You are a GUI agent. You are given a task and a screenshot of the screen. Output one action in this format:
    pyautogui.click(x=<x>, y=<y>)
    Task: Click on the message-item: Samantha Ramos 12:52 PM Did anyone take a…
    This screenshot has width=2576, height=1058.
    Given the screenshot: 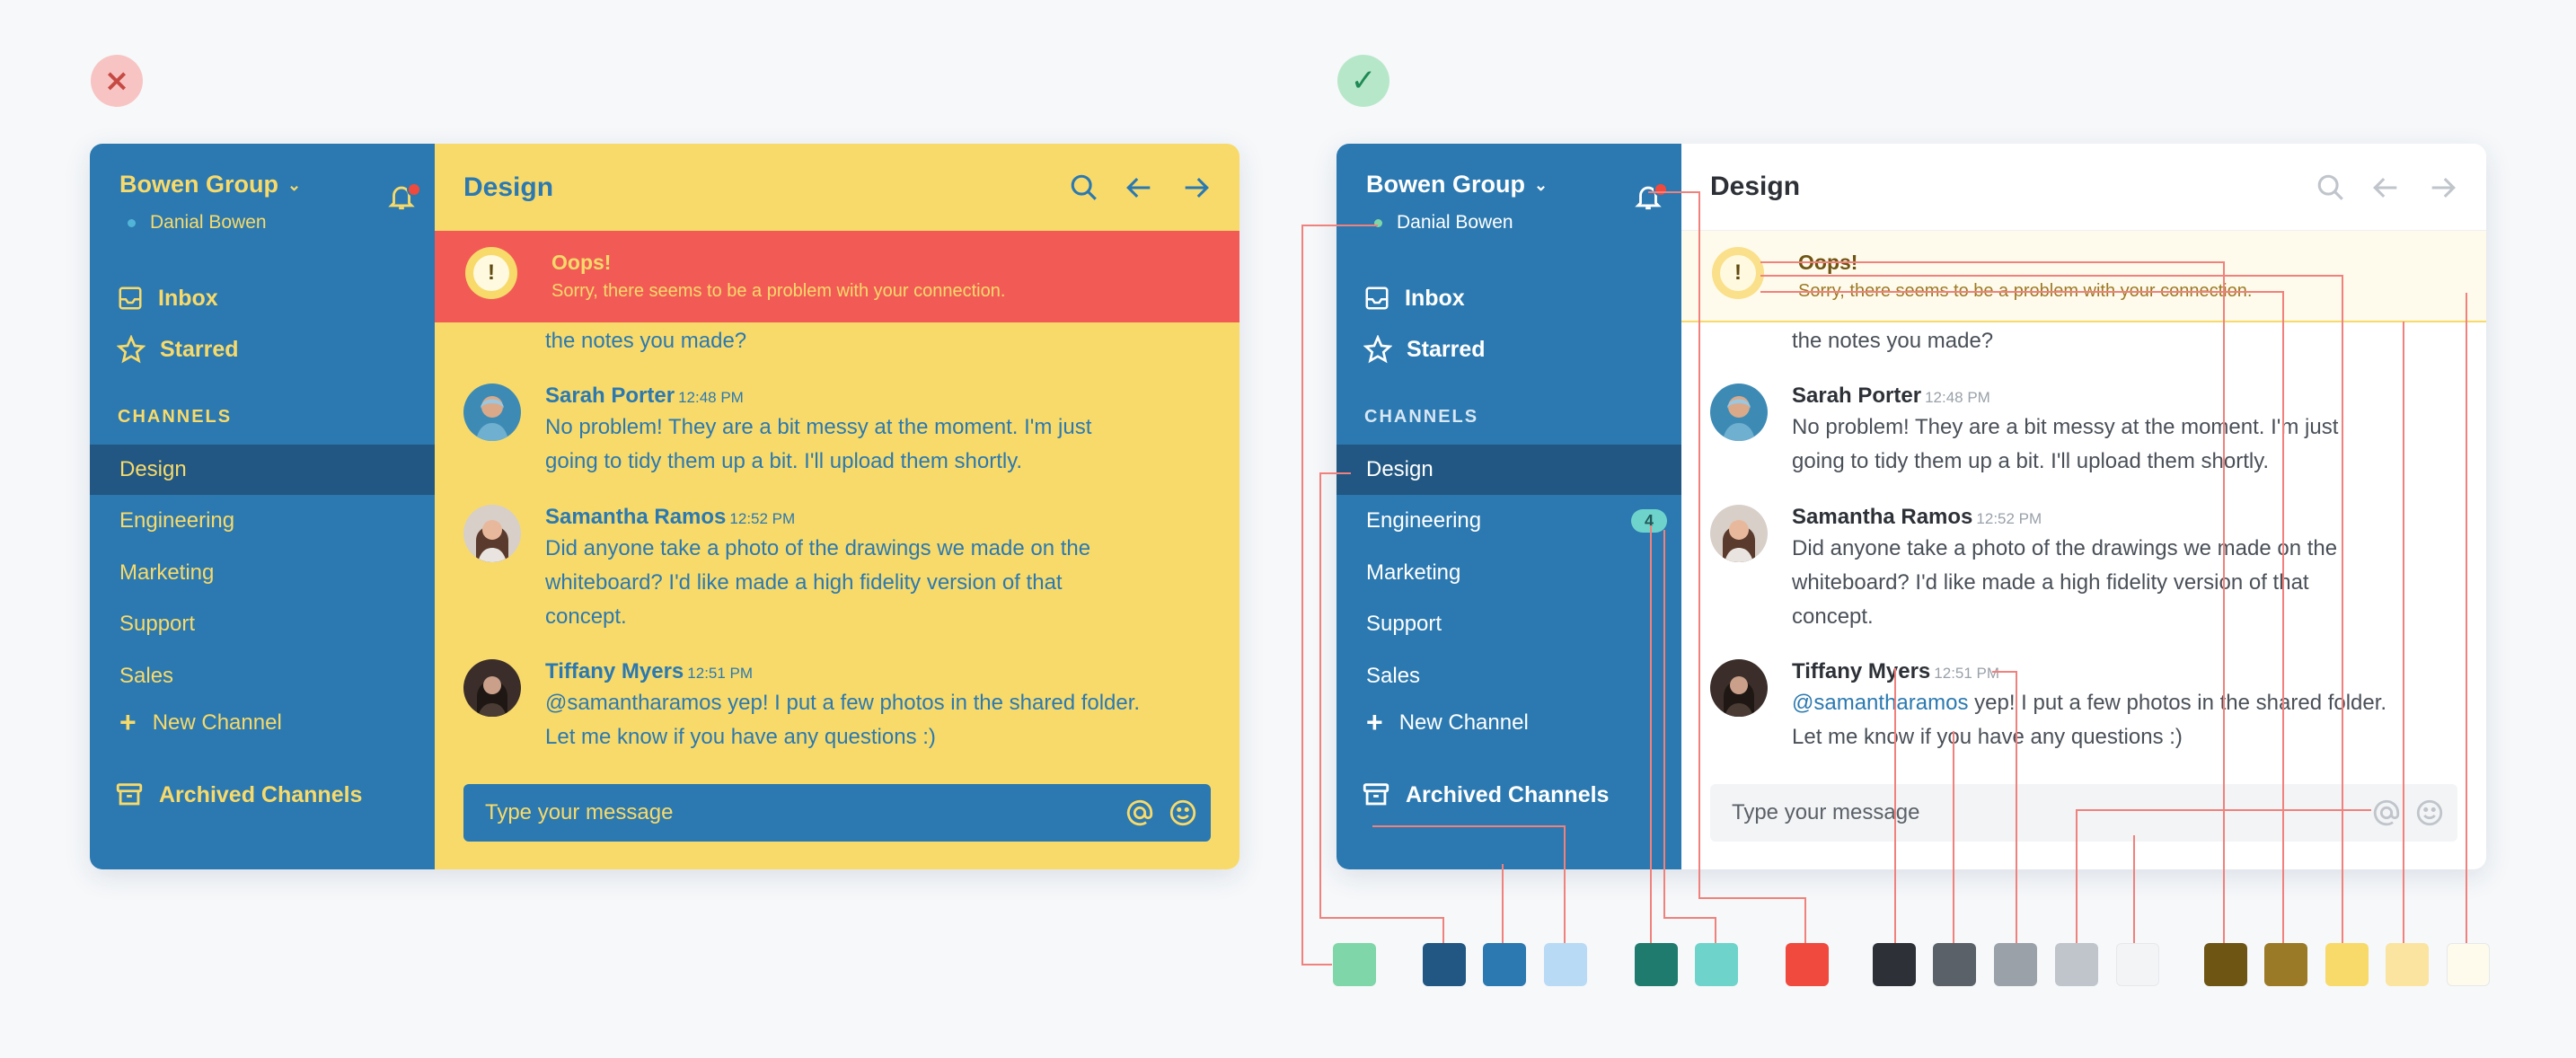 What is the action you would take?
    pyautogui.click(x=824, y=567)
    